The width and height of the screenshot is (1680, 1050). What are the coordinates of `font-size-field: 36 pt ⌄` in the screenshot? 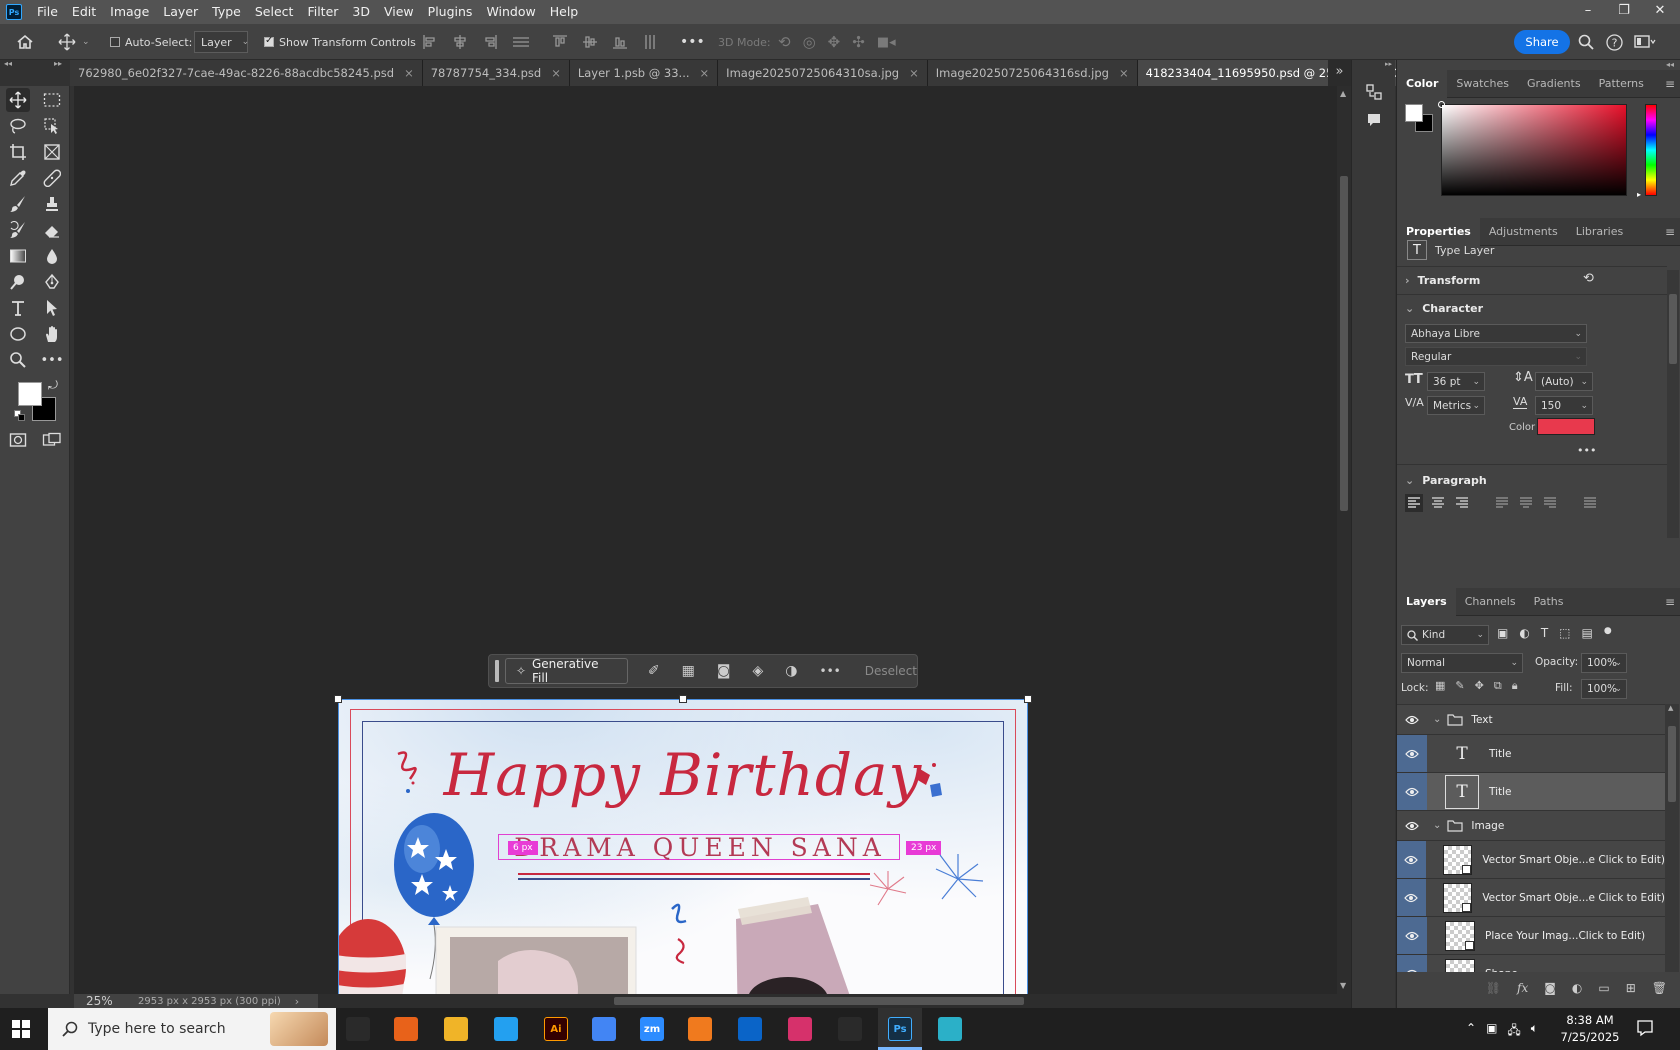 It's located at (1456, 381).